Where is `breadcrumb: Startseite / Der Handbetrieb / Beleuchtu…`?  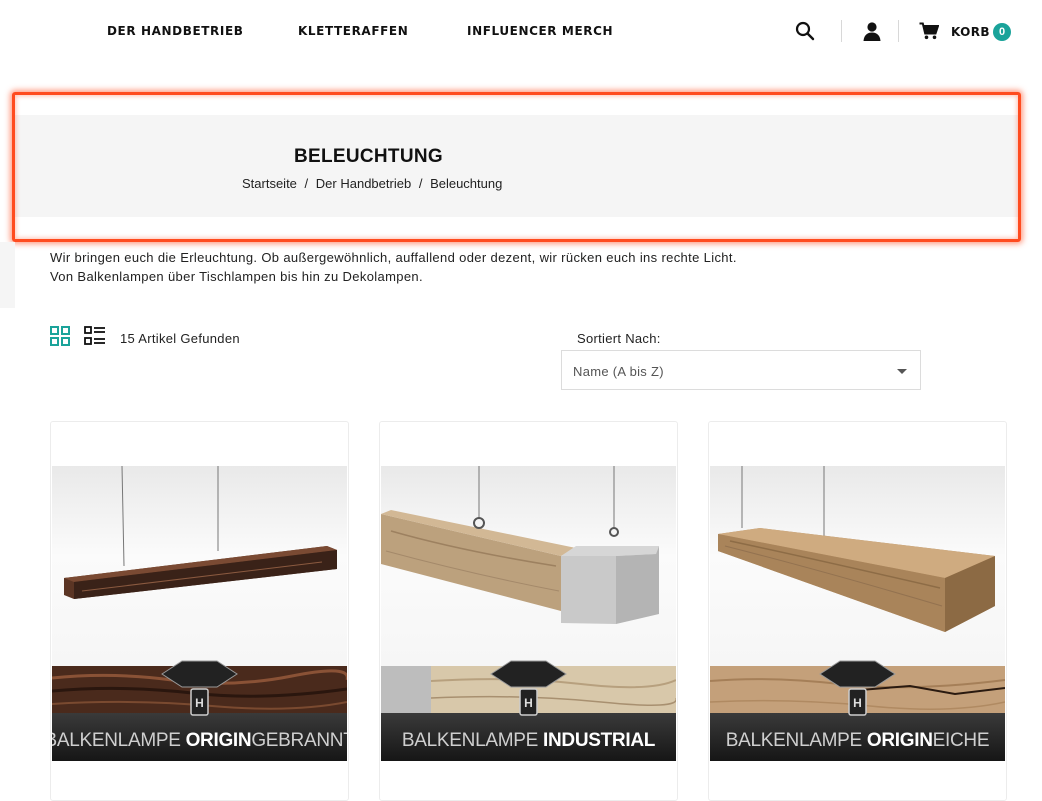 breadcrumb: Startseite / Der Handbetrieb / Beleuchtu… is located at coordinates (372, 183).